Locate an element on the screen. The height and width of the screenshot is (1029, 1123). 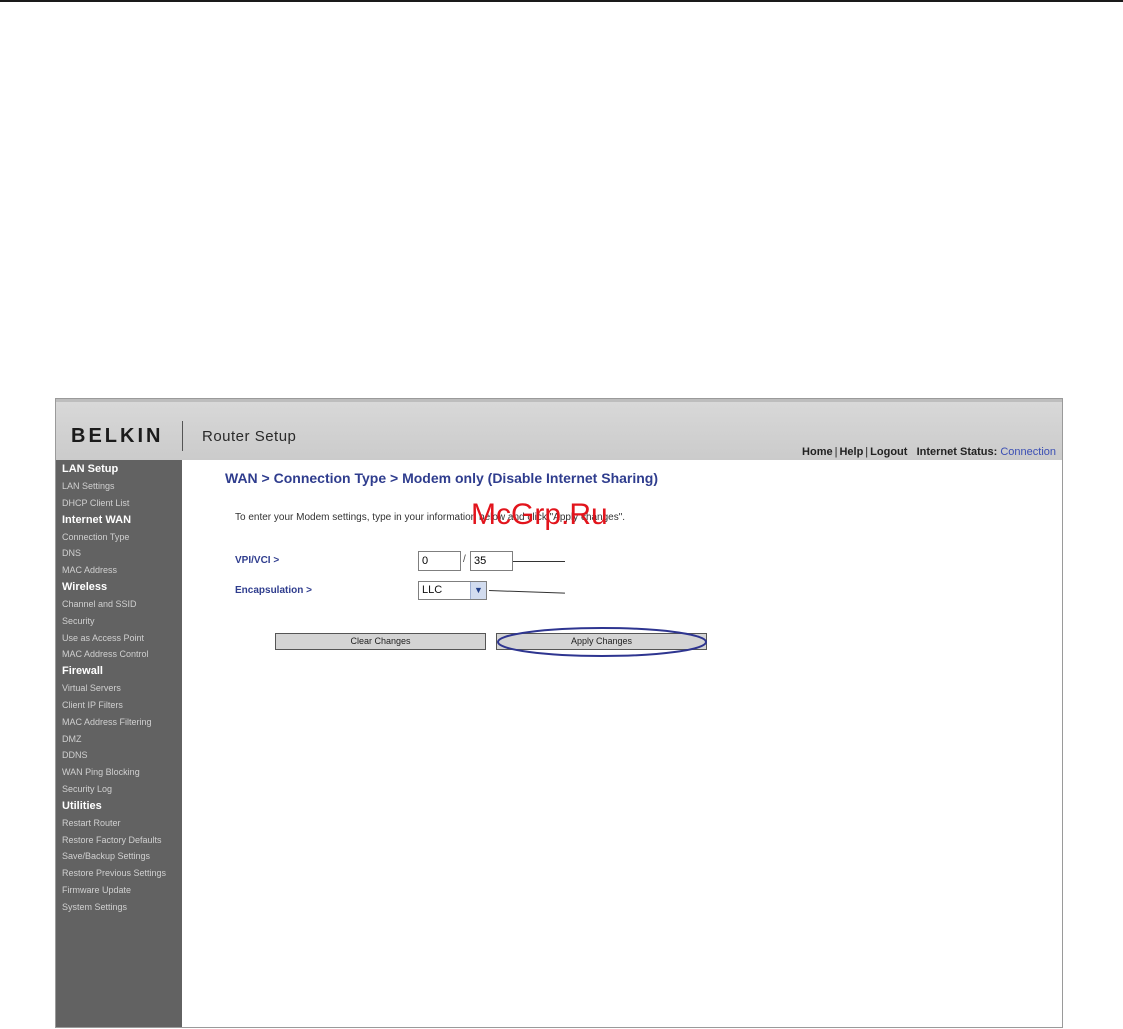
sidebar-item-mac-address-control: MAC Address Control is located at coordinates (119, 654).